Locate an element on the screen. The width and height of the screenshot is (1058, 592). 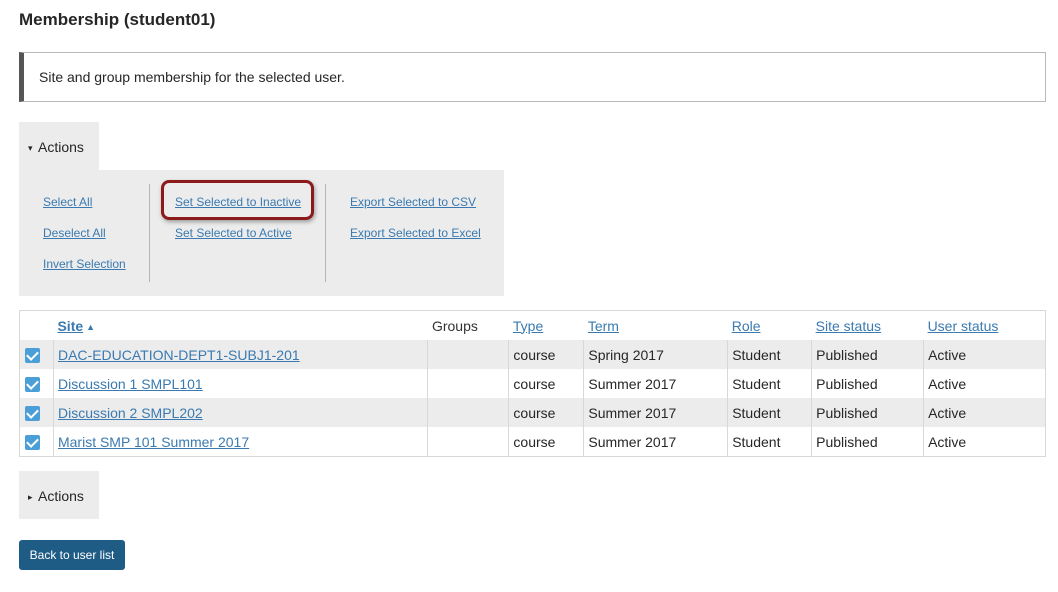
export-csv-link: Export Selected to CSV is located at coordinates (413, 202).